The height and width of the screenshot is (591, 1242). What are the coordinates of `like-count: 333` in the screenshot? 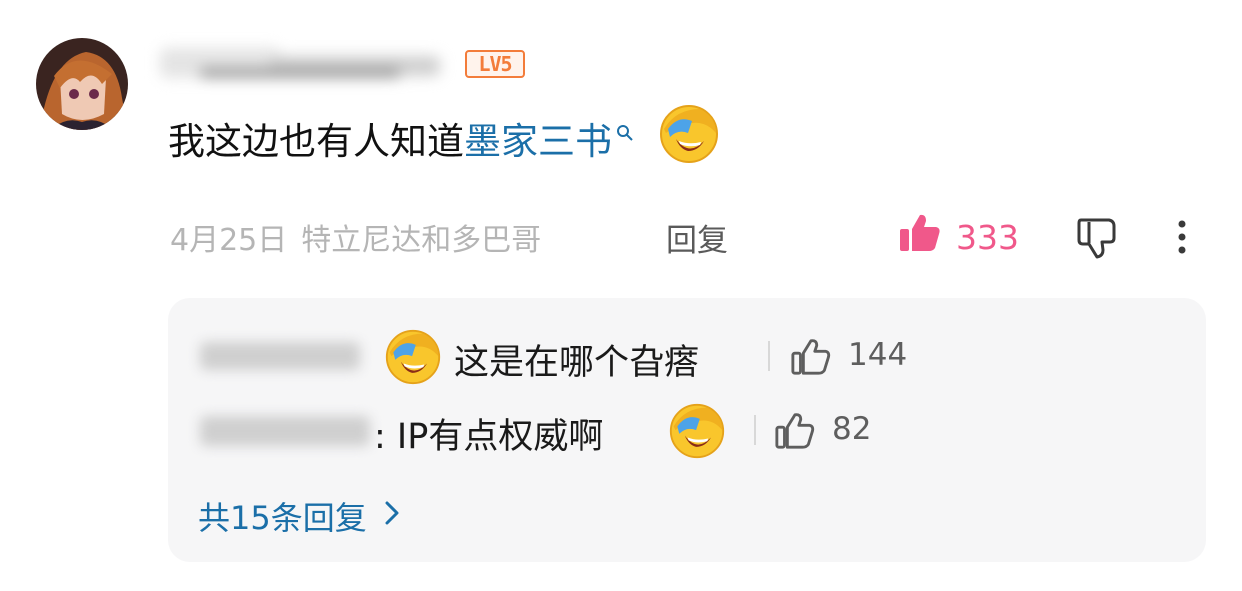 It's located at (987, 237).